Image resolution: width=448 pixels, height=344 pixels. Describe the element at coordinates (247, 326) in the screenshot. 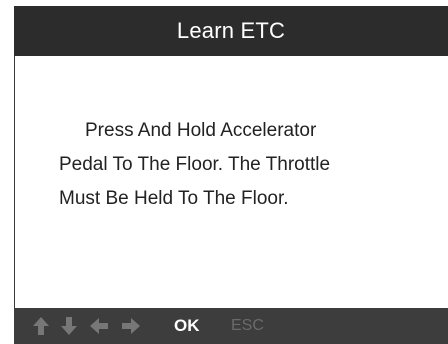

I see `esc-button: ESC` at that location.